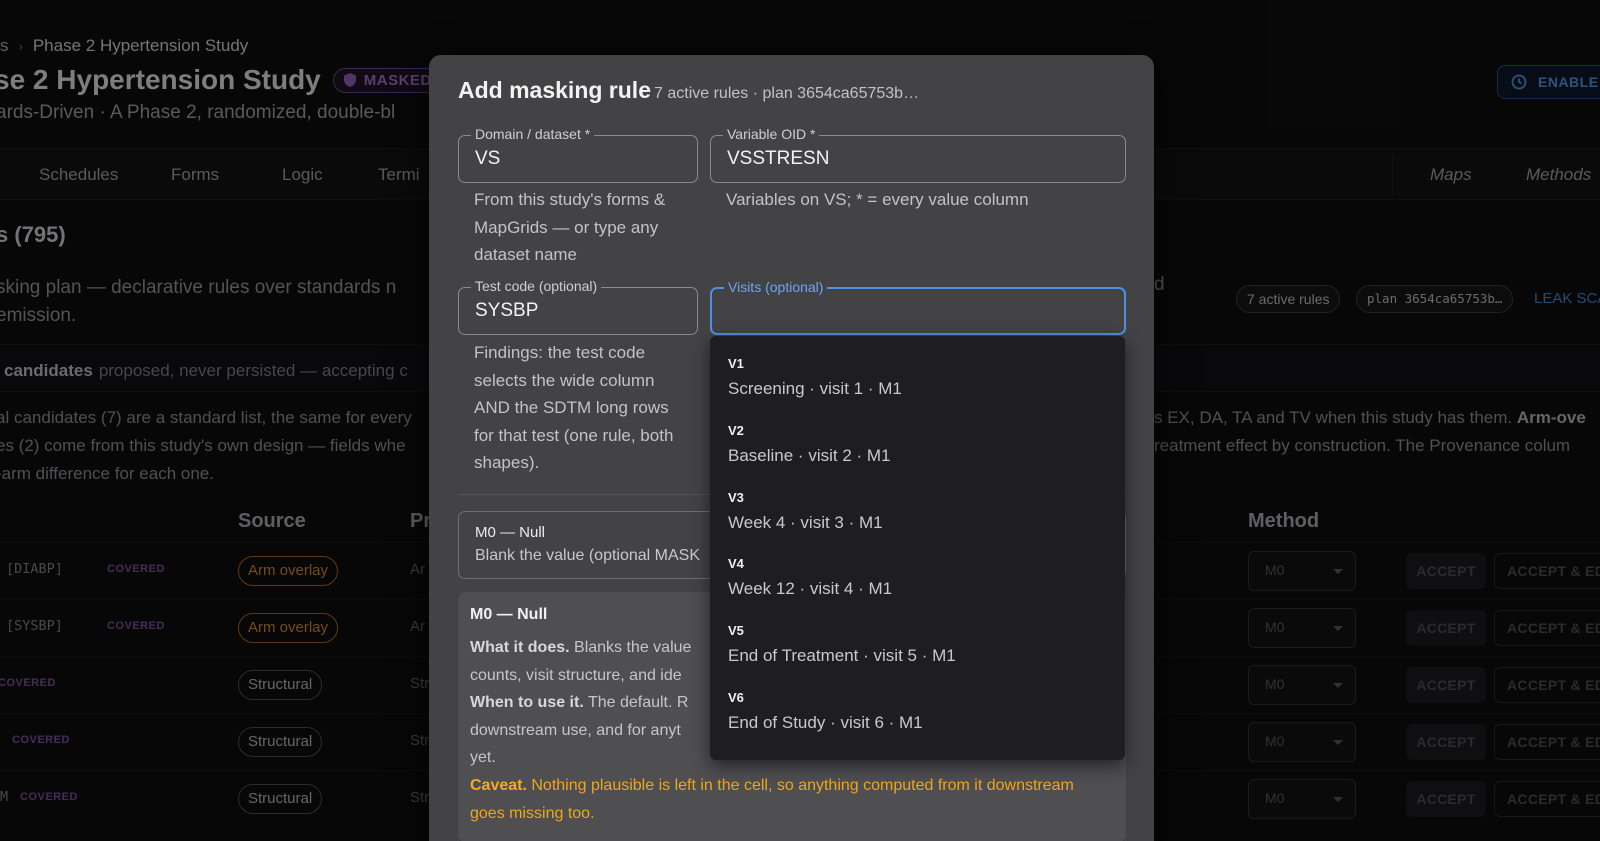 The image size is (1600, 841). Describe the element at coordinates (825, 711) in the screenshot. I see `visit-option-v6: V6 End of Study · visit 6 · M1` at that location.